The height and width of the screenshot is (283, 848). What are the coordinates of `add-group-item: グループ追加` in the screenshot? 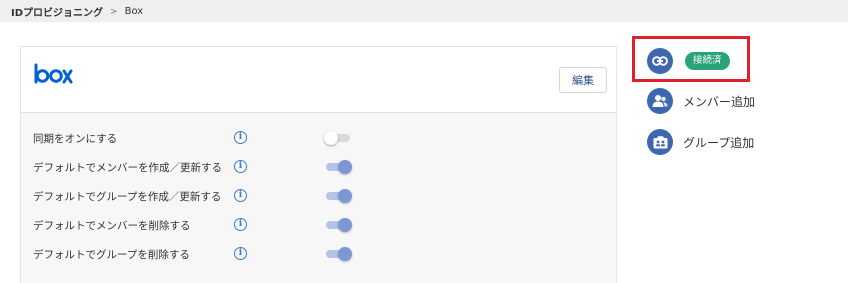 It's located at (700, 142).